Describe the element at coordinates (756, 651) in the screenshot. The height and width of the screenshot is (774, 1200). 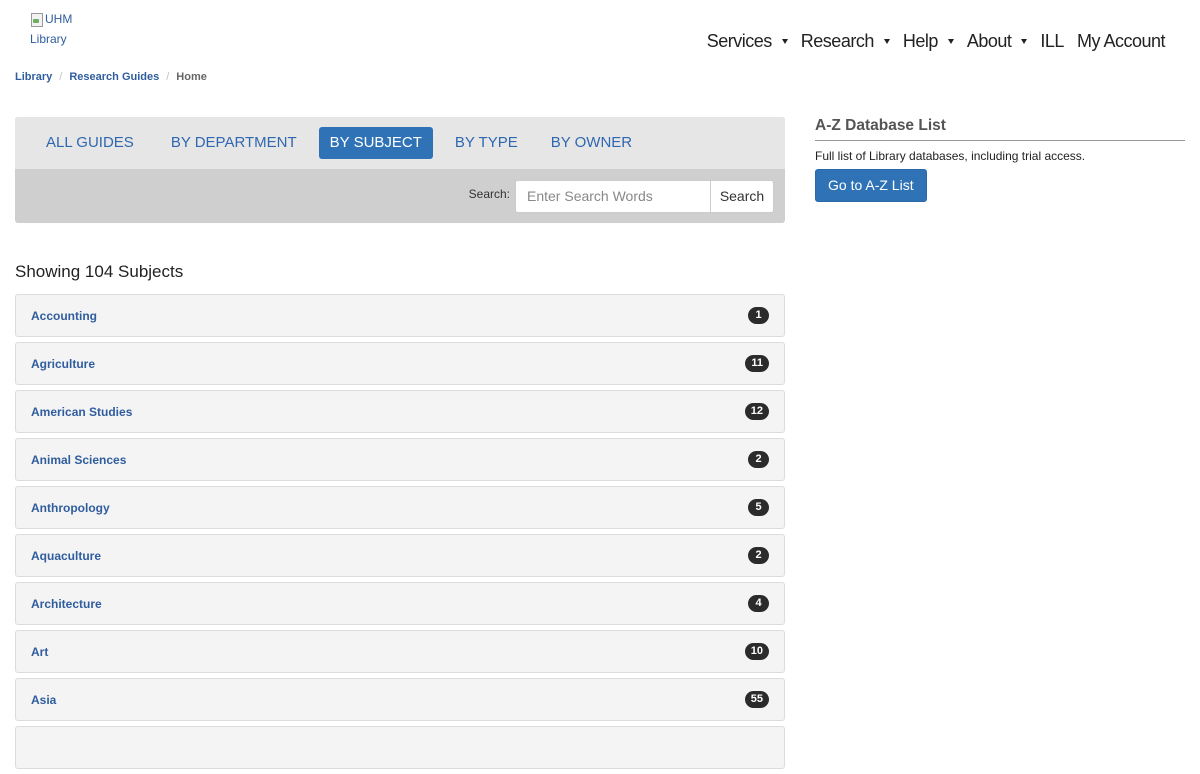
I see `guide-count-badge: 10` at that location.